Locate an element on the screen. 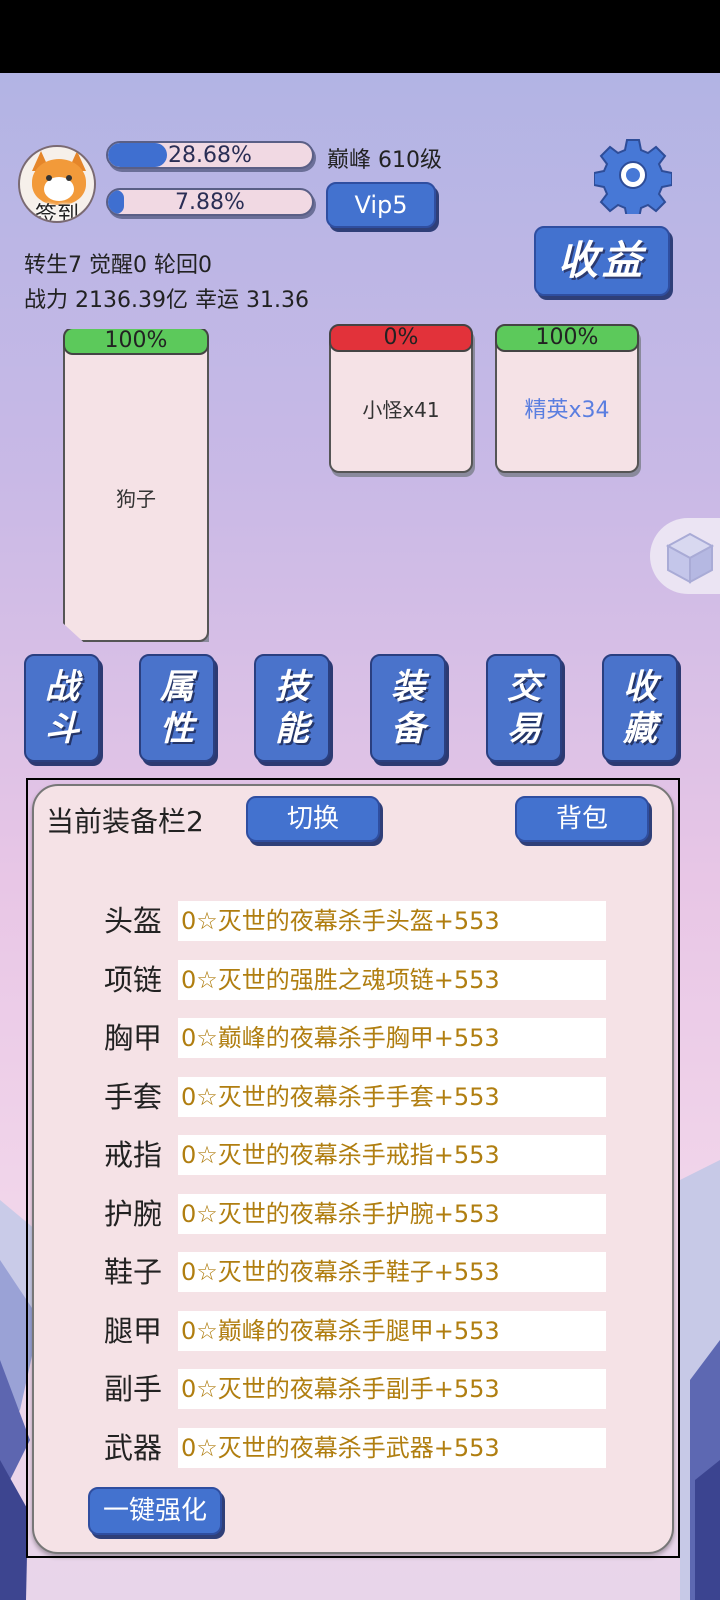 This screenshot has height=1600, width=720. nav-attributes-button: 属性 is located at coordinates (177, 708).